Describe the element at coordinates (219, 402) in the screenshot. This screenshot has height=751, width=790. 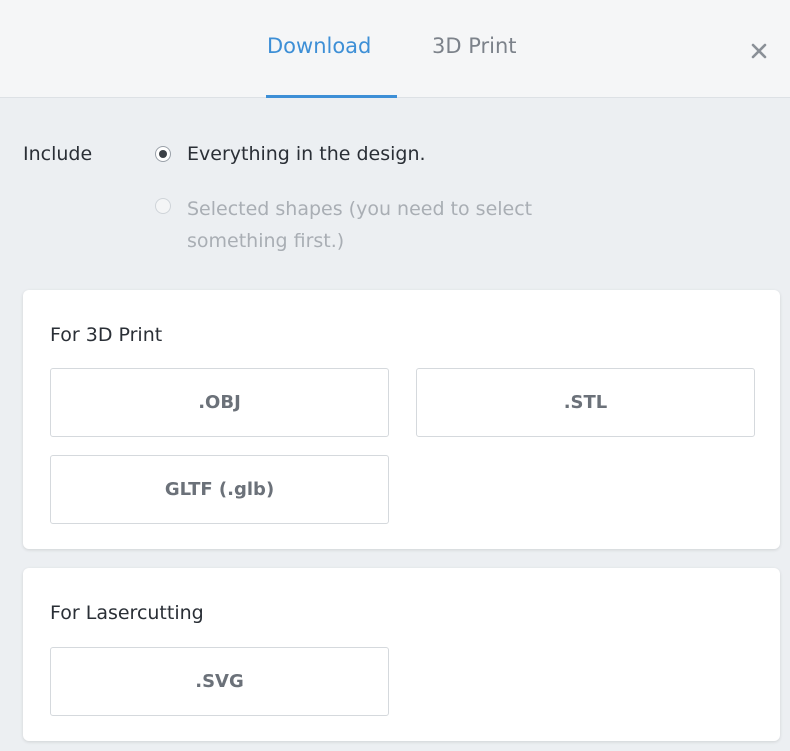
I see `obj-button: .OBJ` at that location.